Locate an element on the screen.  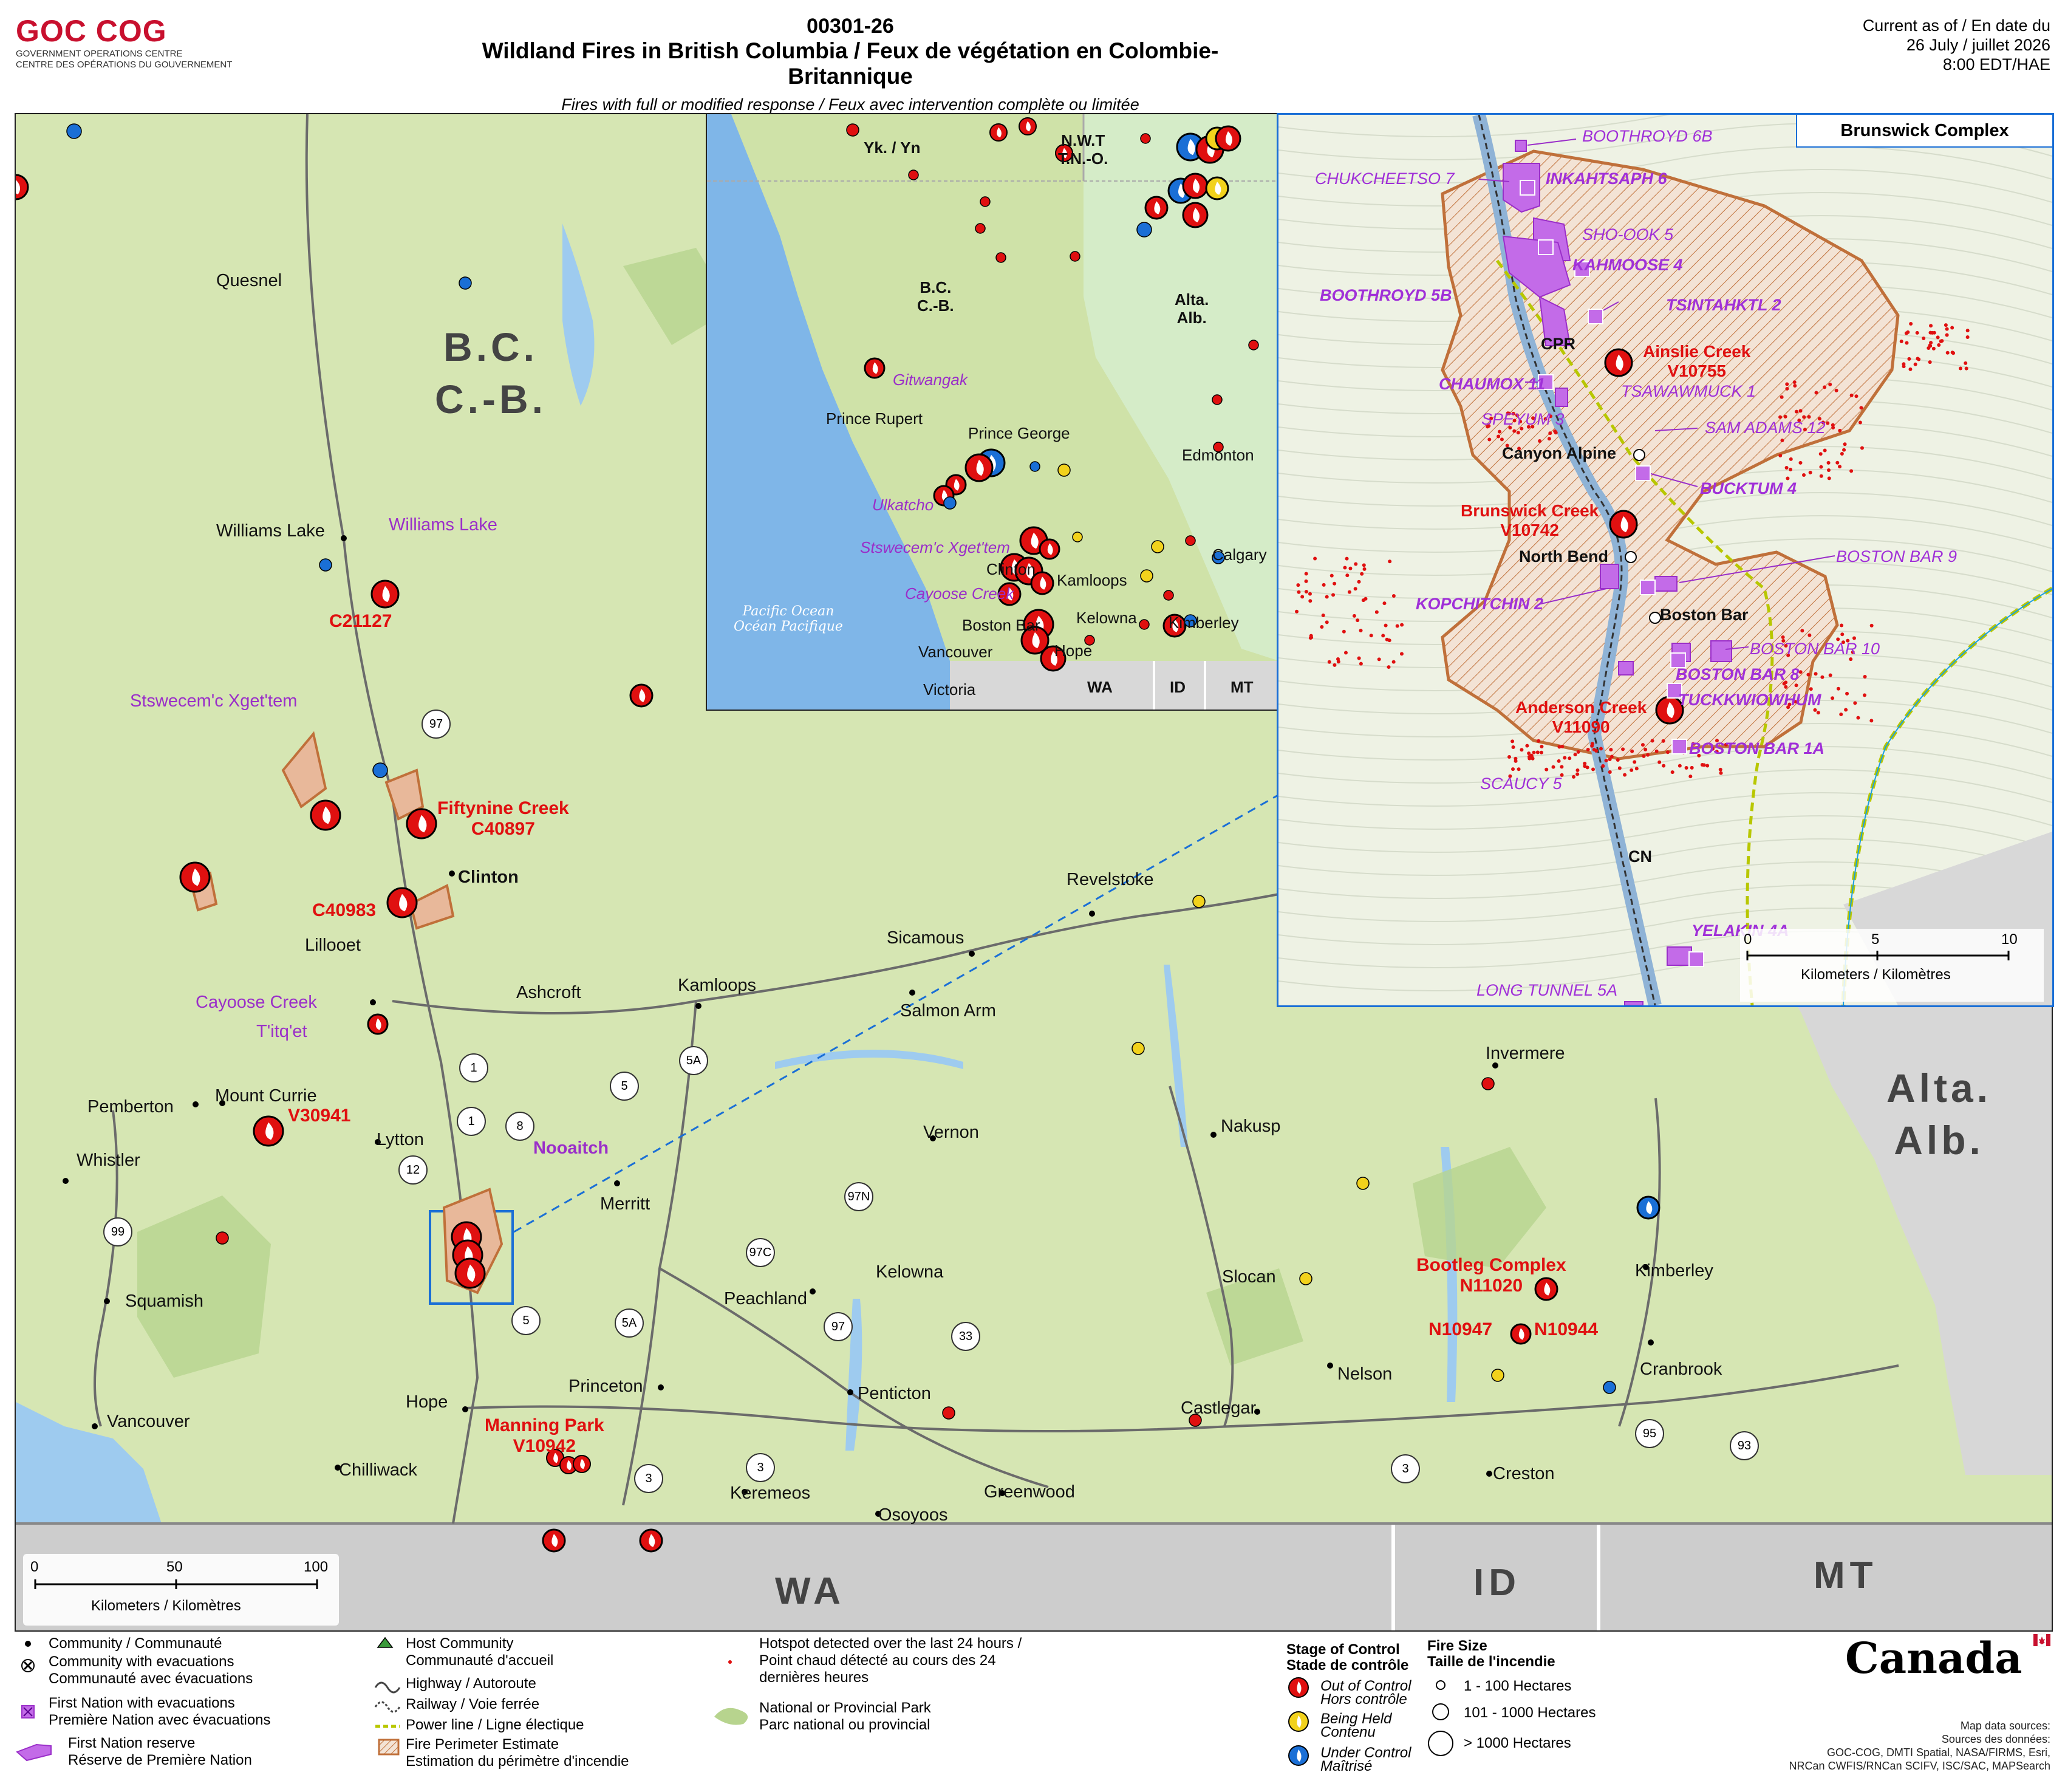
detail-scale-bar: 0 5 10 Kilometers / Kilomètres is located at coordinates (1892, 965).